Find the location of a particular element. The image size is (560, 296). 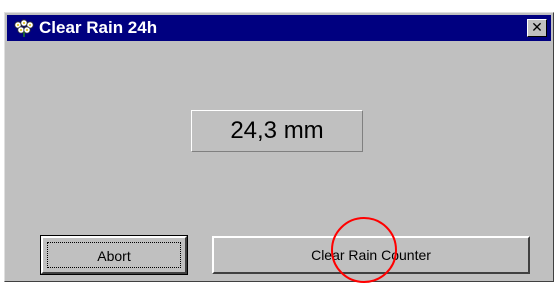

abort-button: Abort is located at coordinates (114, 255).